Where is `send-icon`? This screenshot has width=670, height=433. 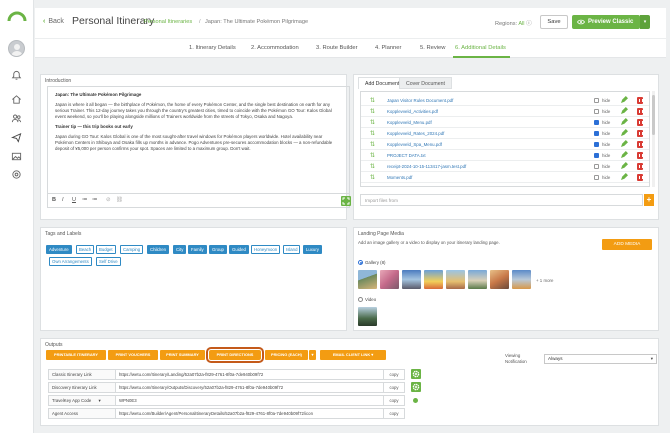
send-icon is located at coordinates (16, 137).